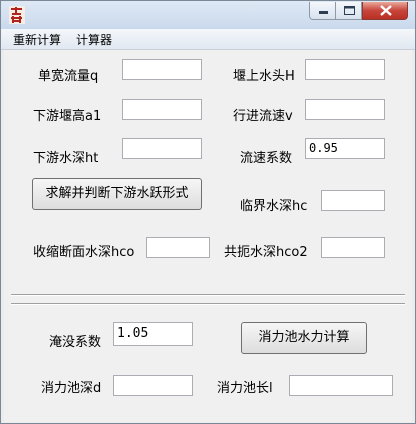  Describe the element at coordinates (153, 334) in the screenshot. I see `submergence-coefficient-input: 1.05` at that location.